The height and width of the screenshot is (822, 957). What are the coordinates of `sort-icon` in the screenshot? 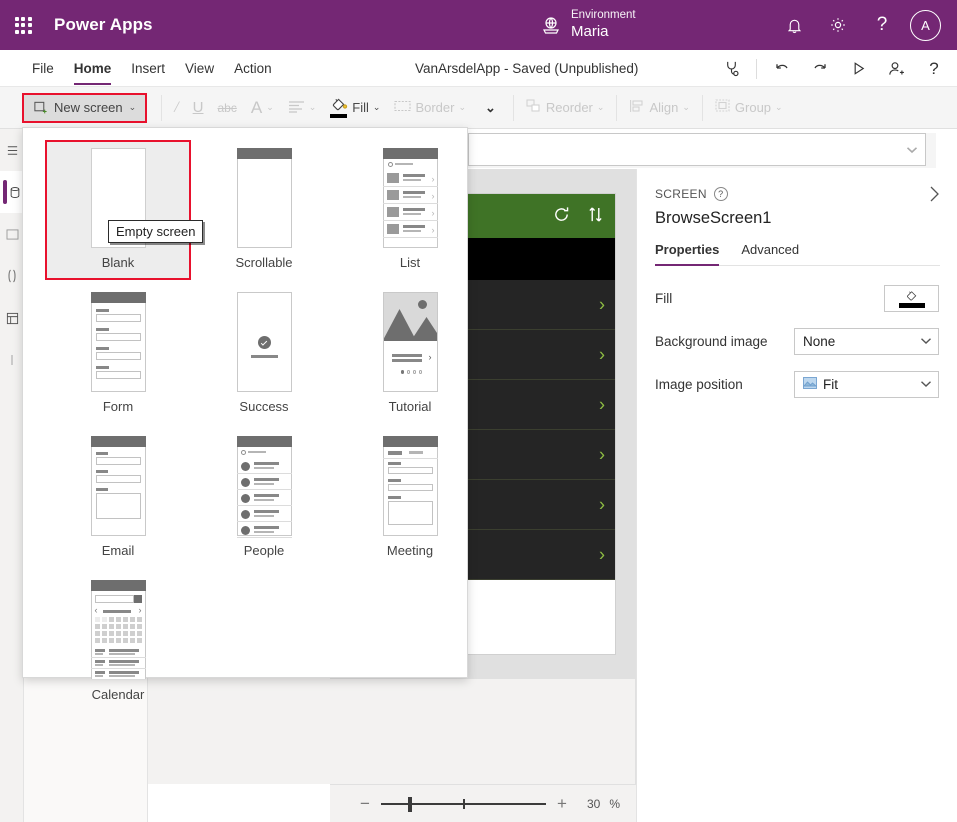 It's located at (595, 216).